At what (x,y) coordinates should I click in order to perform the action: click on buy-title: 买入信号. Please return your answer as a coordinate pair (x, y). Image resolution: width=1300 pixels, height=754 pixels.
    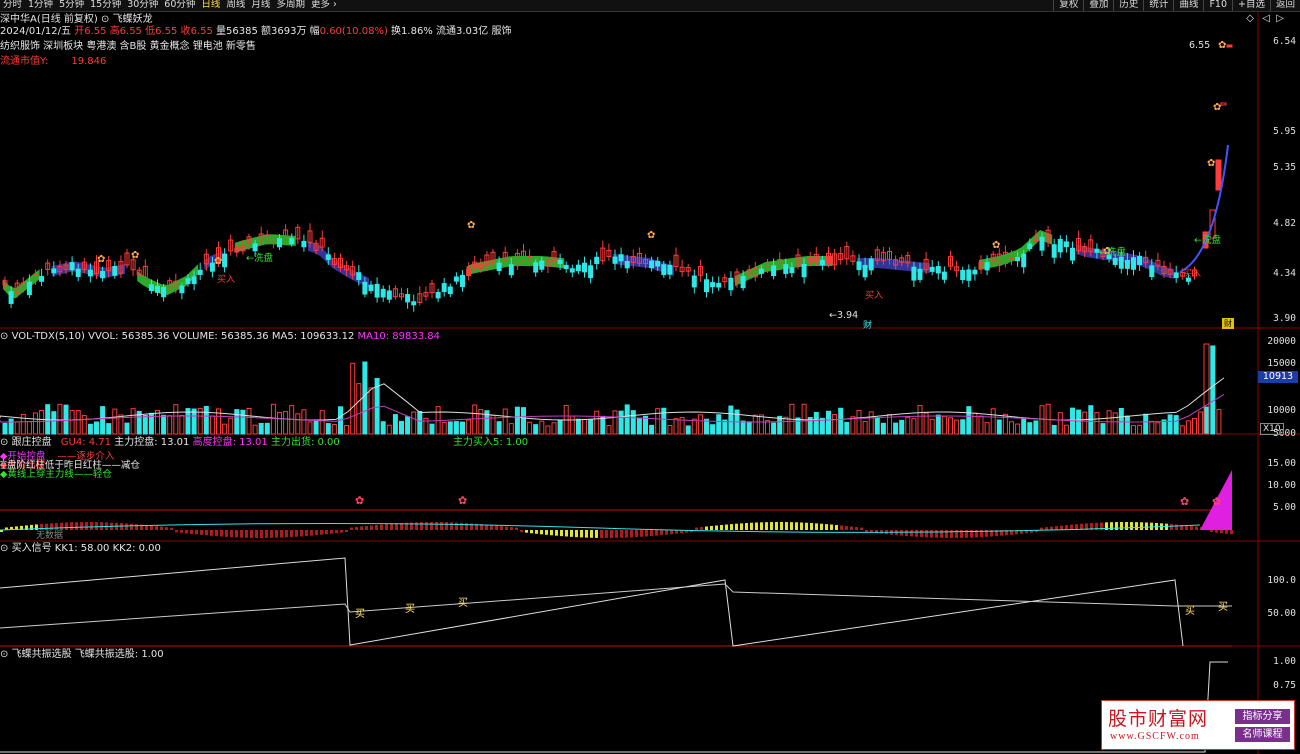
    Looking at the image, I should click on (32, 548).